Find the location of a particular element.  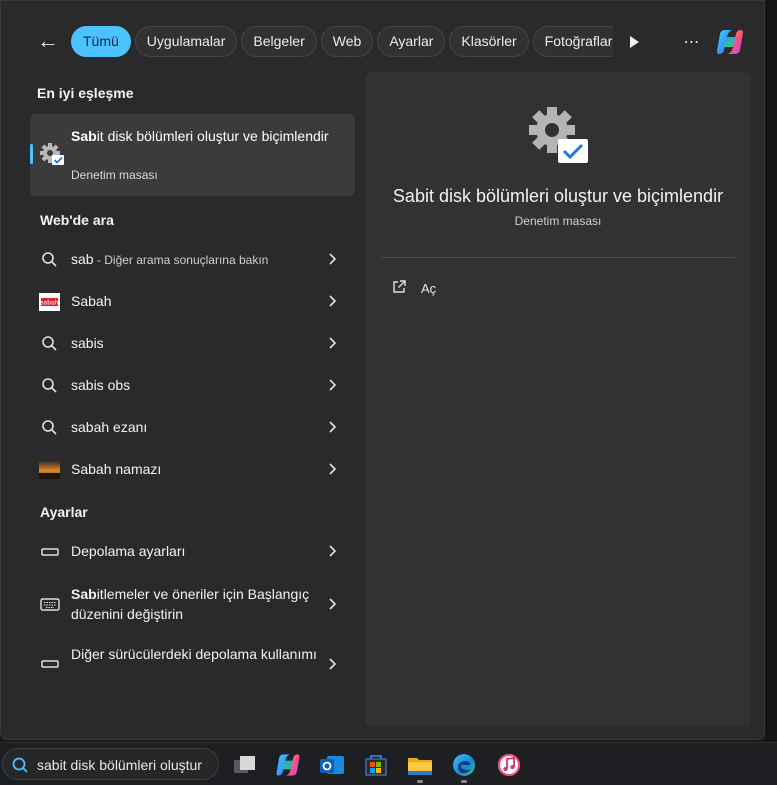

taskbar-itunes is located at coordinates (509, 765).